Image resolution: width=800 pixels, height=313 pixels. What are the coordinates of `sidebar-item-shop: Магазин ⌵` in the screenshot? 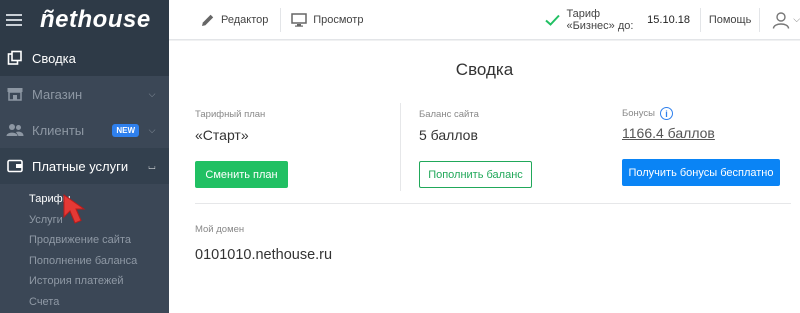 It's located at (84, 94).